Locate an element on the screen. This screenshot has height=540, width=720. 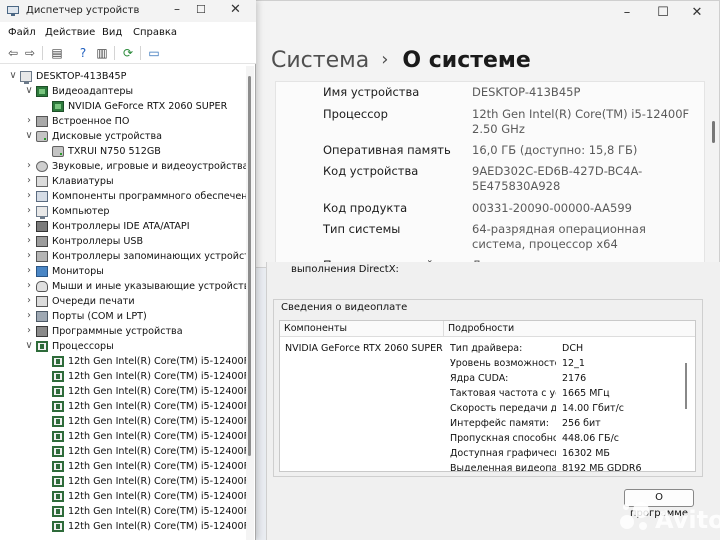
spec-value: 16,0 ГБ (доступно: 15,8 ГБ) is located at coordinates (555, 150).